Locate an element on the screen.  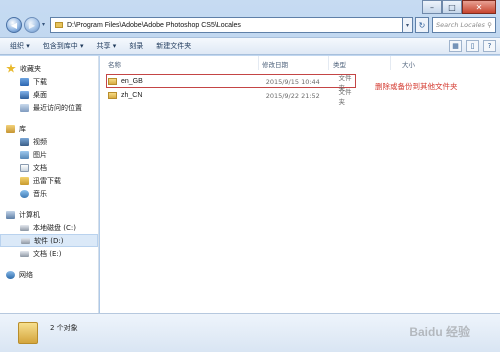
window-controls: – □ ✕ is located at coordinates (459, 7).